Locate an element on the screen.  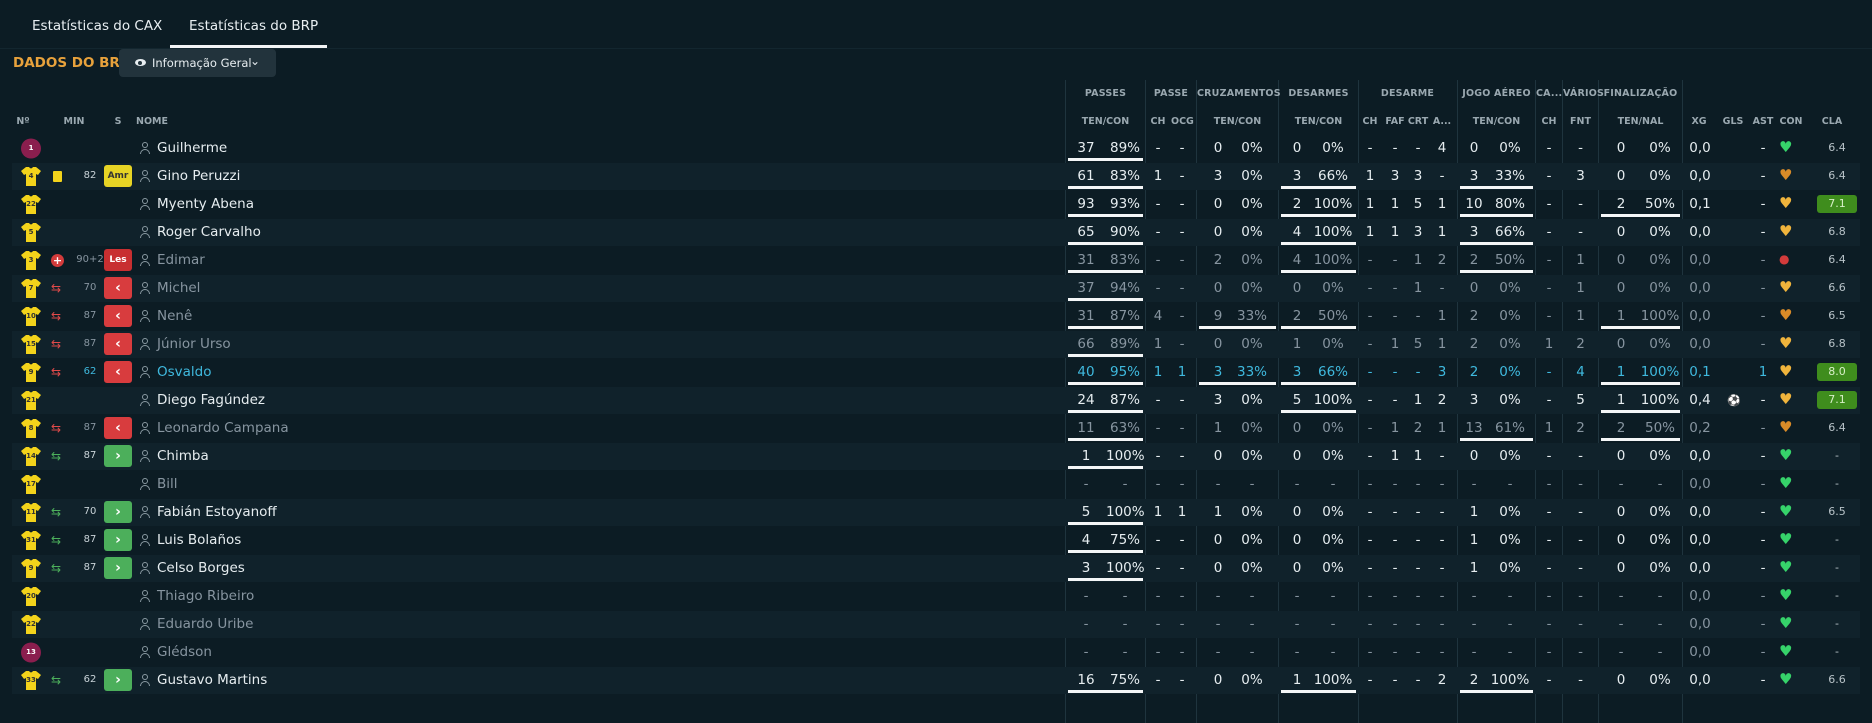
table-row: 17 Bill - - - - - - - - - - - - - - - - - -0,0- ♥ - is located at coordinates (936, 484).